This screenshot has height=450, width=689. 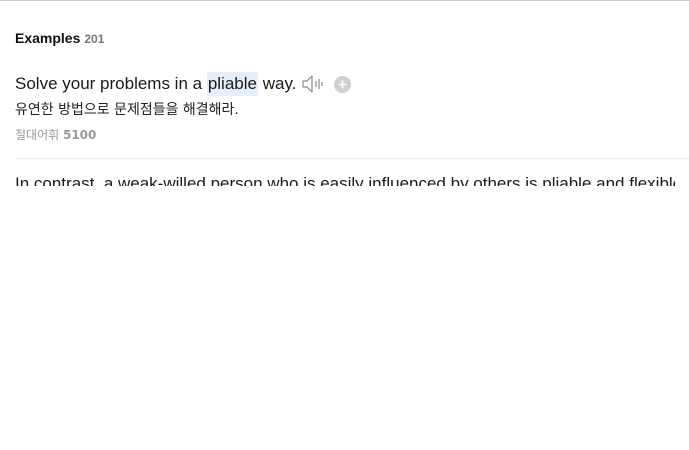 I want to click on example-sentence: Solve your problems in a pliable way., so click(x=352, y=84).